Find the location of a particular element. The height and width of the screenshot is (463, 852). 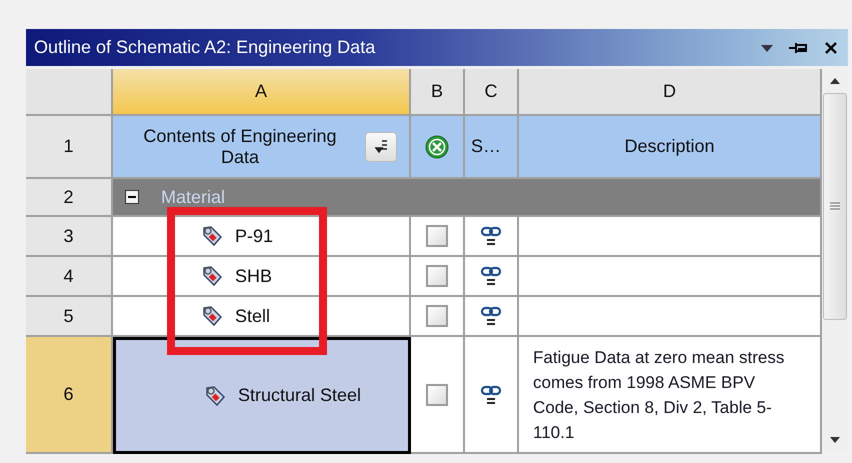

material-name: SHB is located at coordinates (253, 276).